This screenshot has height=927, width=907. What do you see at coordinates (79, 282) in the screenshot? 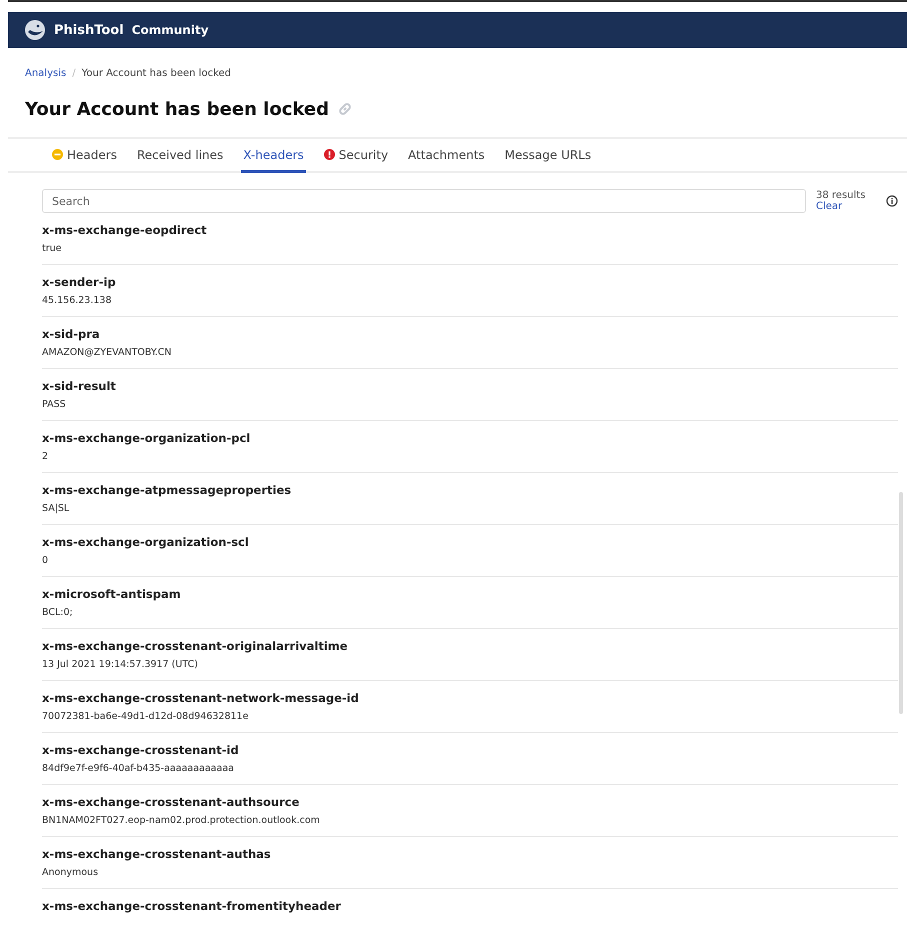
I see `header-name: x-sender-ip` at bounding box center [79, 282].